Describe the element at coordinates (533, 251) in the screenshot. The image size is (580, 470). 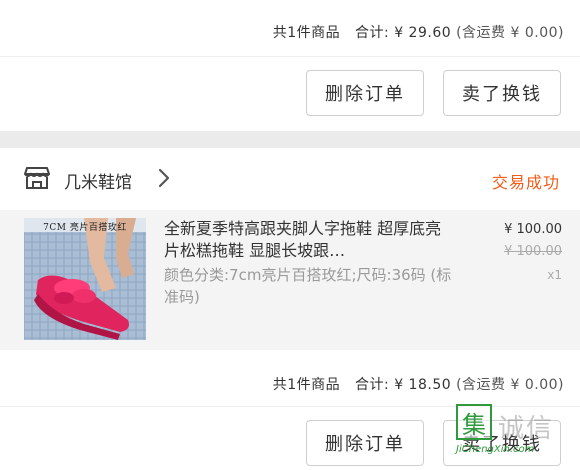
I see `original-price: ¥ 100.00` at that location.